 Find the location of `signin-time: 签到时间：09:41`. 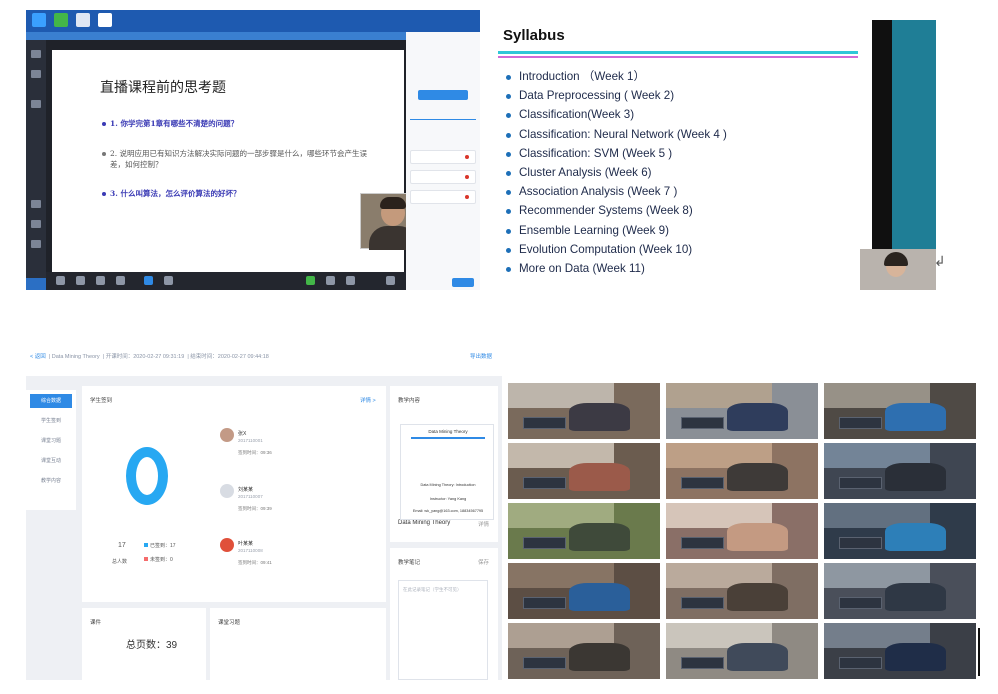

signin-time: 签到时间：09:41 is located at coordinates (255, 562).